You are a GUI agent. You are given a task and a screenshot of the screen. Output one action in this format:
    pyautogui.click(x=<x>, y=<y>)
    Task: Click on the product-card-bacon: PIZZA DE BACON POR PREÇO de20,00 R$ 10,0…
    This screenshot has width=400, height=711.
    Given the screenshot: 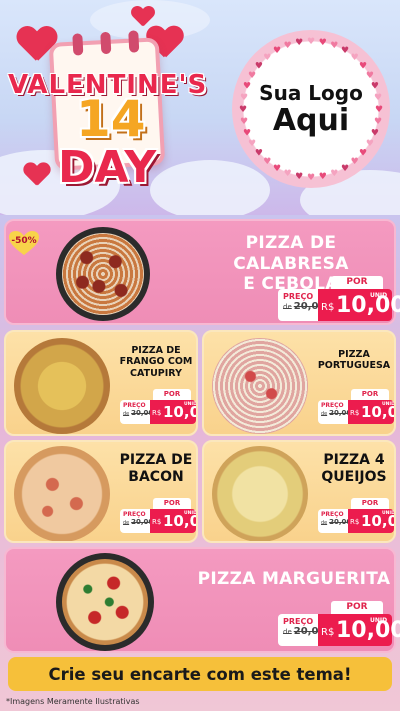 What is the action you would take?
    pyautogui.click(x=101, y=491)
    